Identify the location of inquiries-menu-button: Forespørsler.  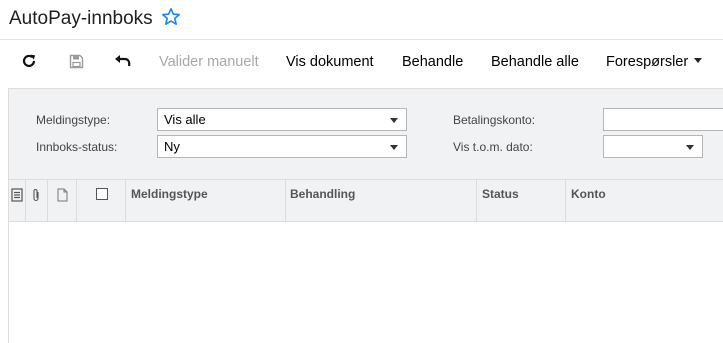
(654, 62).